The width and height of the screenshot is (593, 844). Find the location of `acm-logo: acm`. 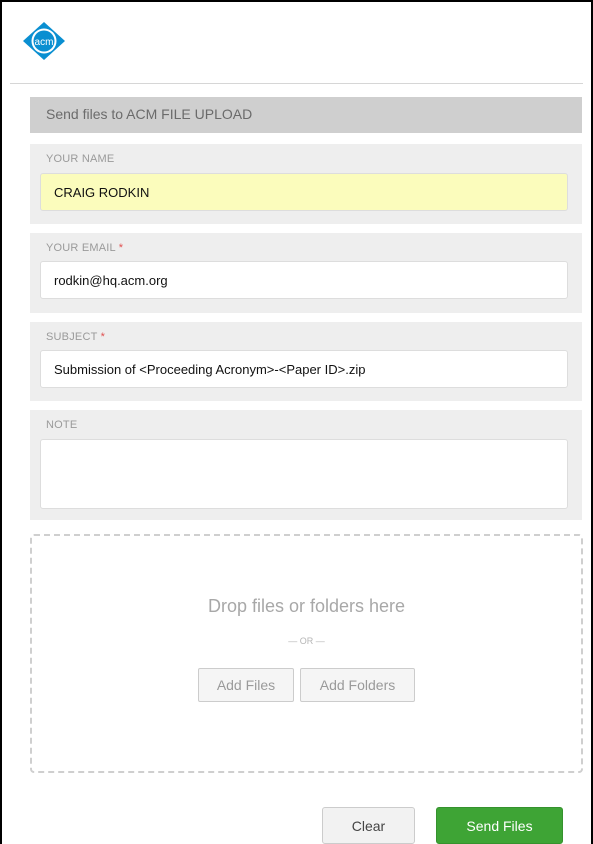

acm-logo: acm is located at coordinates (44, 41).